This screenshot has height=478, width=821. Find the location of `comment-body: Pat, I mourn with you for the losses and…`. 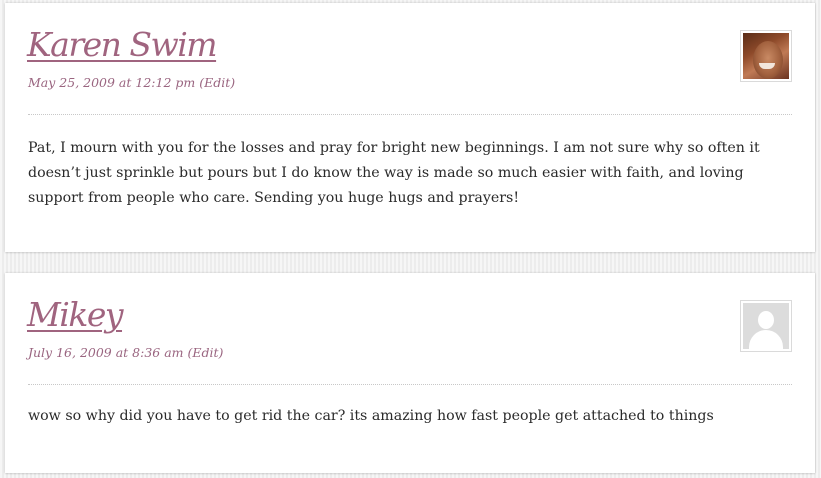

comment-body: Pat, I mourn with you for the losses and… is located at coordinates (394, 173).